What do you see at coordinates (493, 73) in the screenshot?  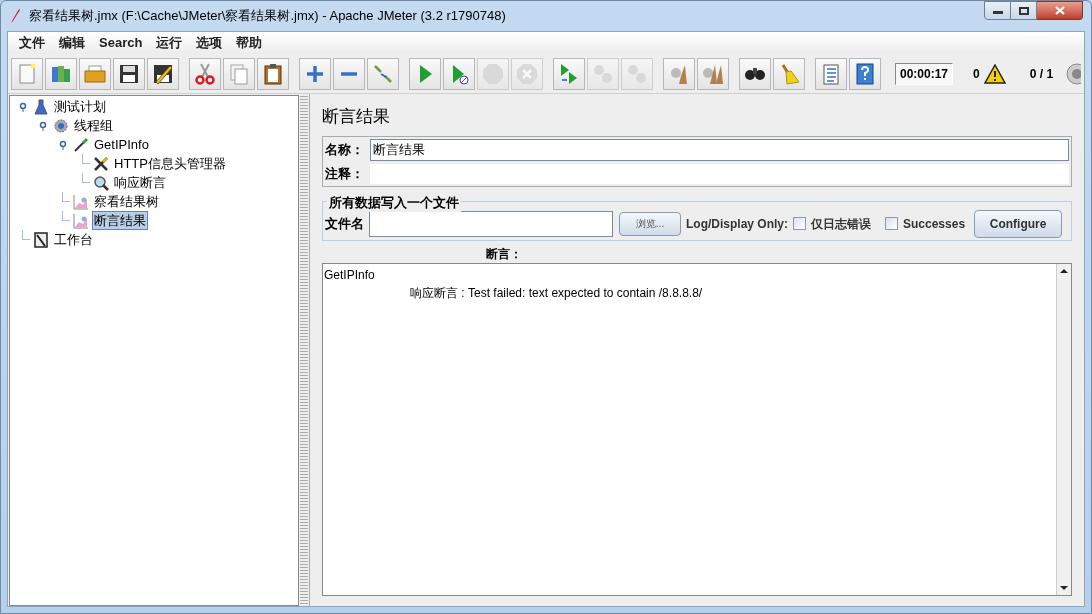 I see `stop-sign-icon` at bounding box center [493, 73].